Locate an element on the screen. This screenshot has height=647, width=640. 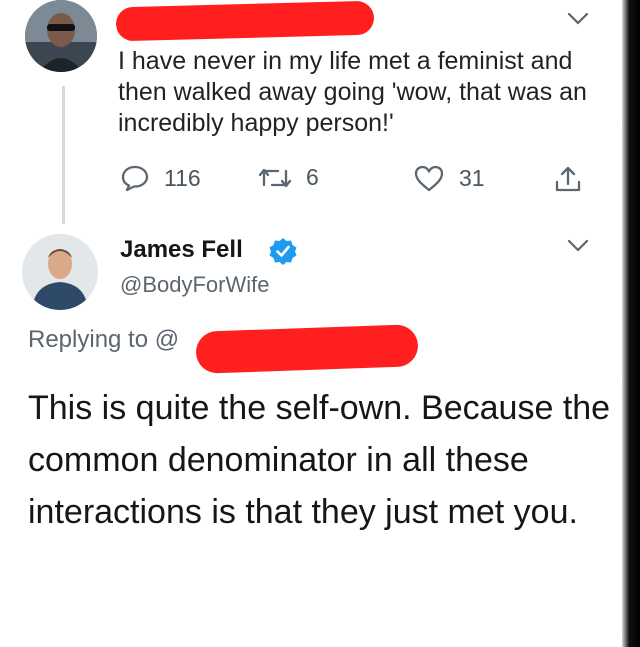
share-icon is located at coordinates (568, 179).